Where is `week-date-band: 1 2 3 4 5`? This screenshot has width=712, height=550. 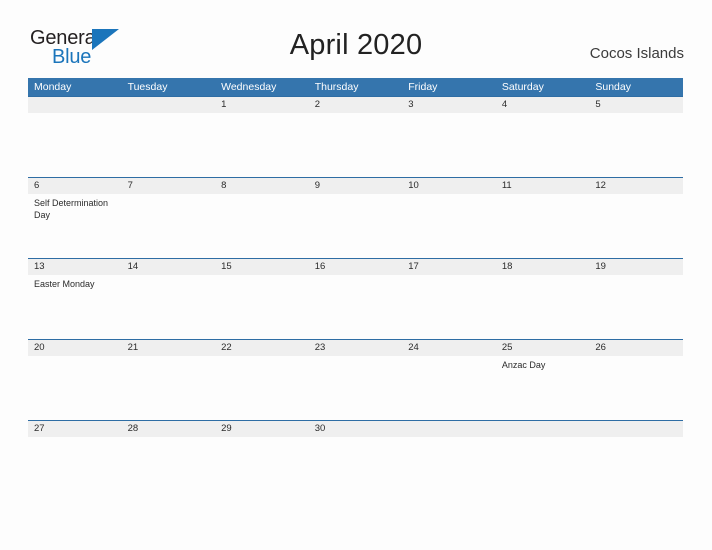
week-date-band: 1 2 3 4 5 is located at coordinates (355, 104).